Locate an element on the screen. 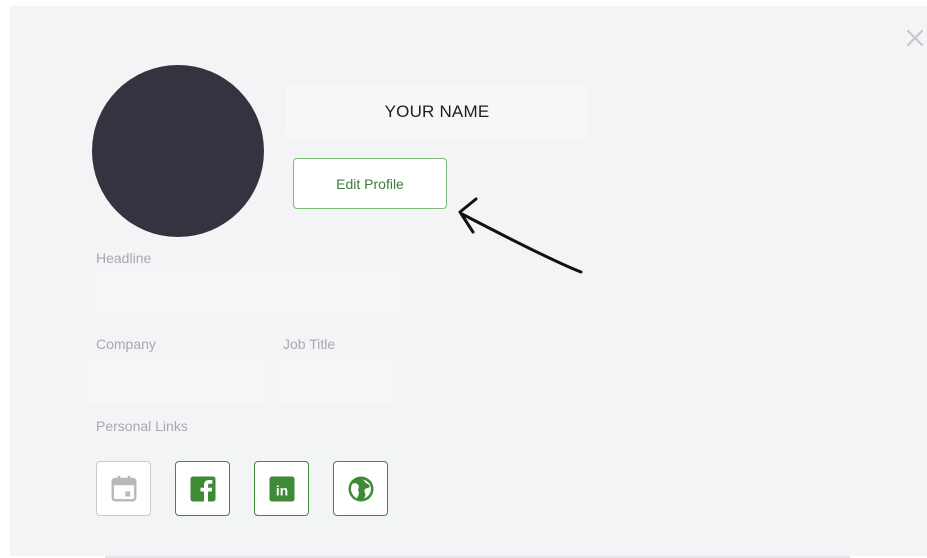 This screenshot has width=927, height=558. company-label: Company is located at coordinates (126, 344).